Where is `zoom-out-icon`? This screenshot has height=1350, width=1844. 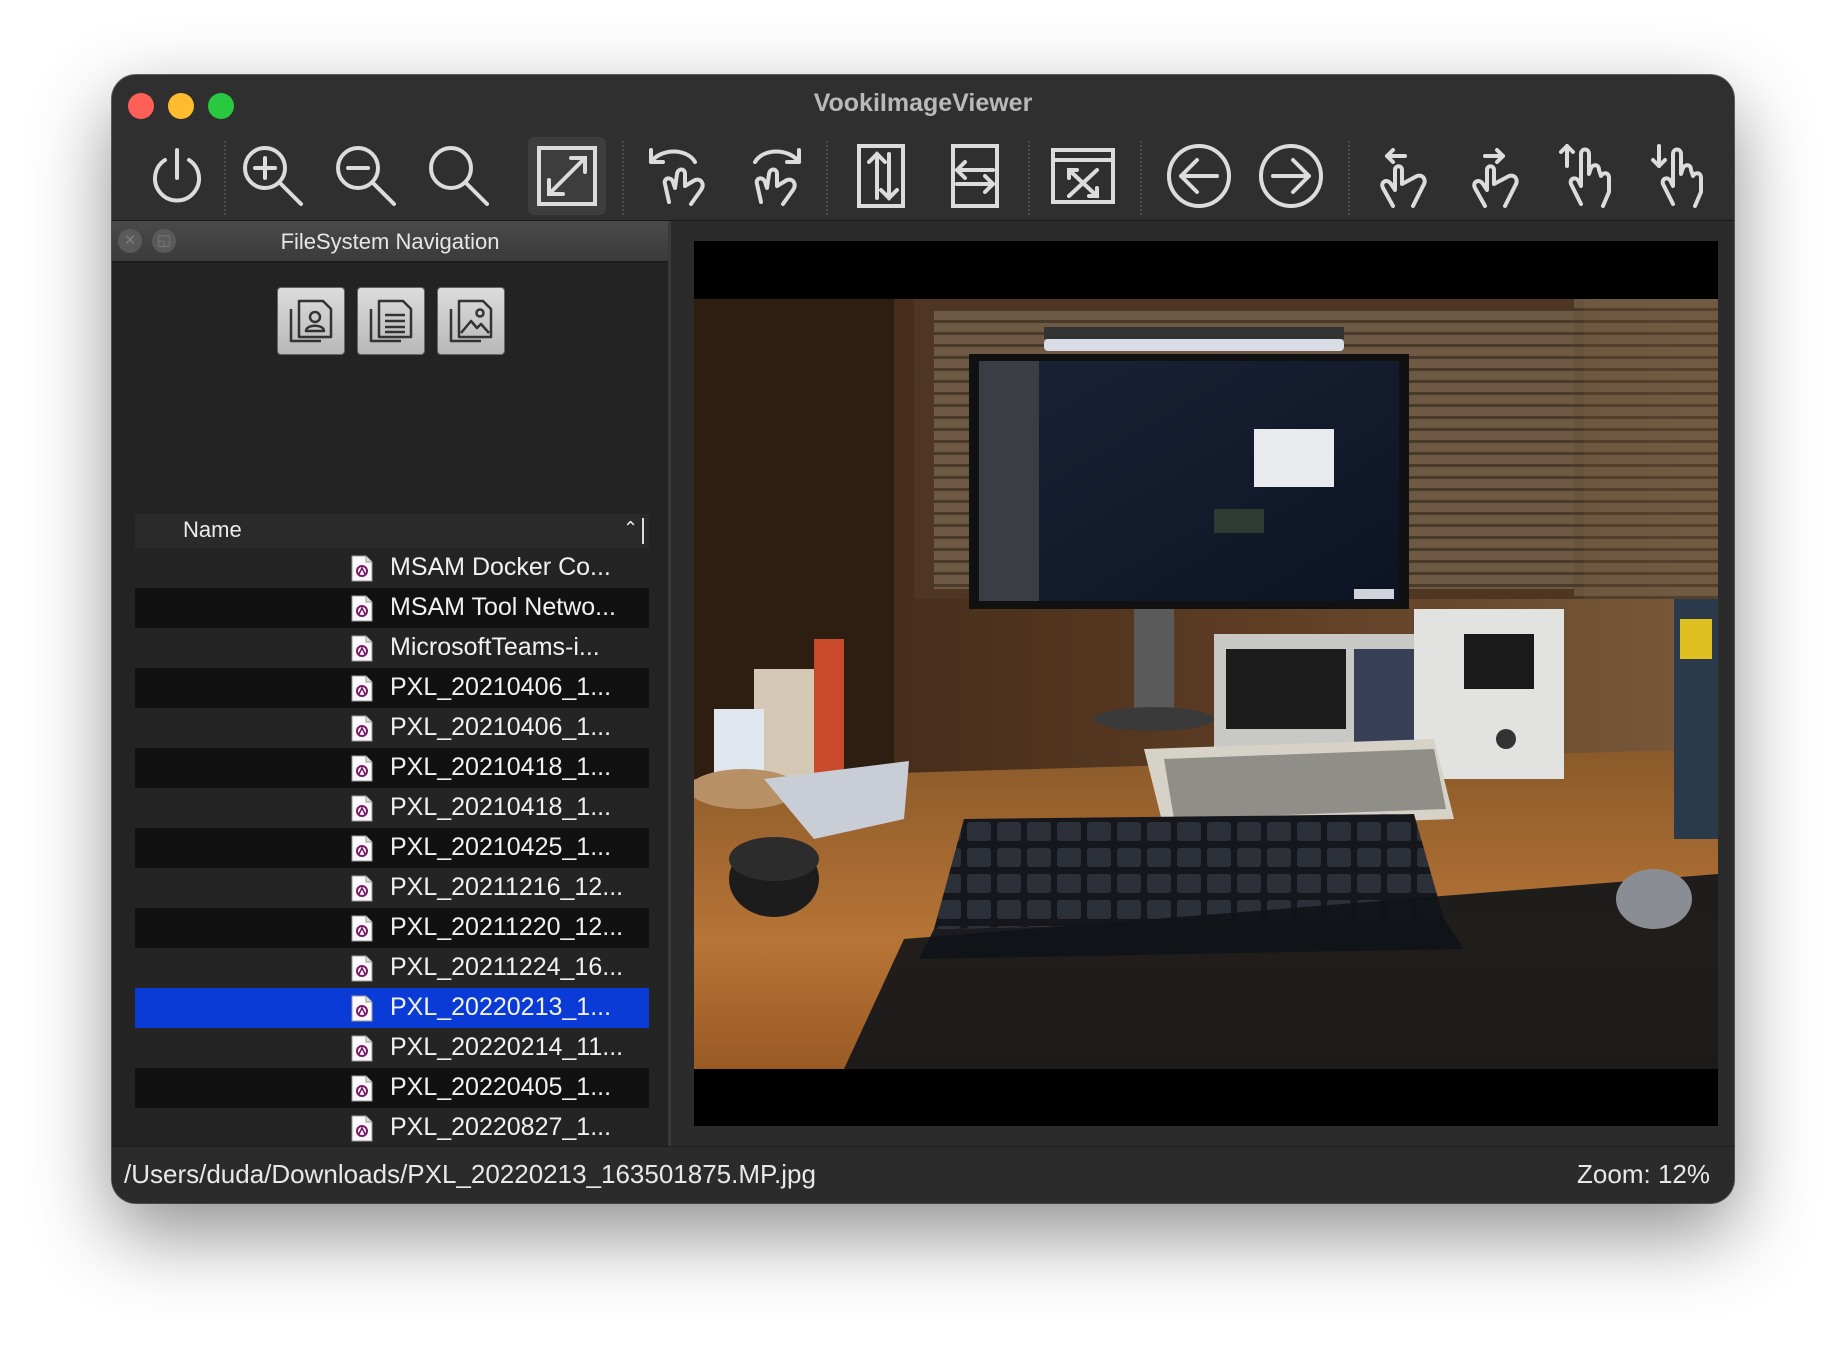
zoom-out-icon is located at coordinates (366, 176).